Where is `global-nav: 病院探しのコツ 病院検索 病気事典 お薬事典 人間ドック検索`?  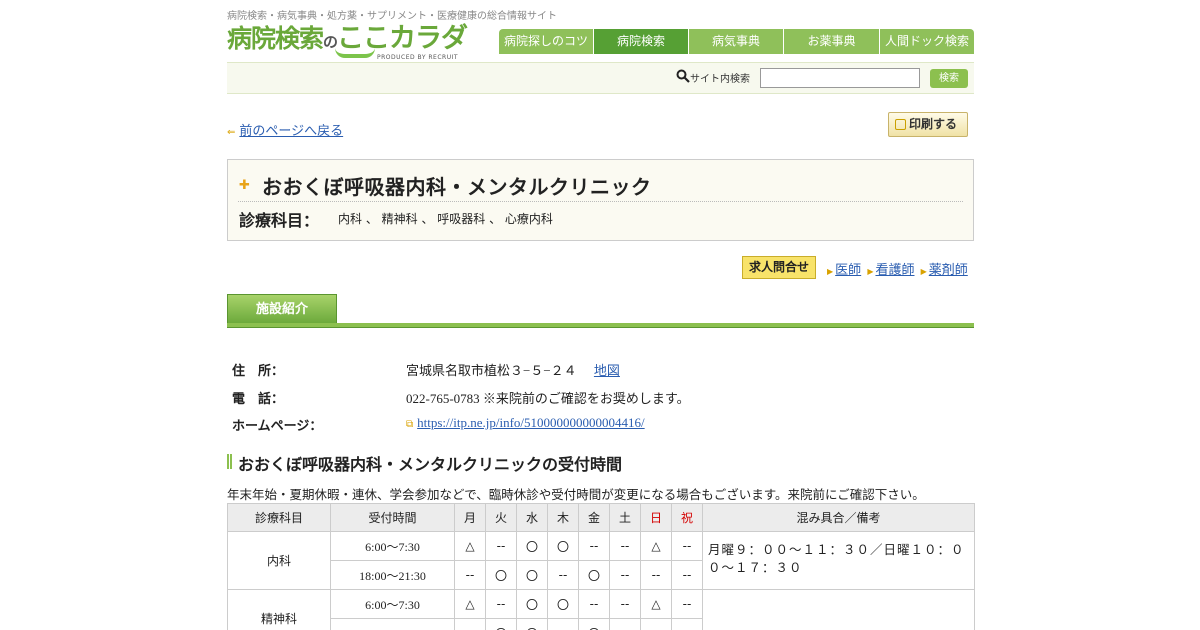
global-nav: 病院探しのコツ 病院検索 病気事典 お薬事典 人間ドック検索 is located at coordinates (736, 41).